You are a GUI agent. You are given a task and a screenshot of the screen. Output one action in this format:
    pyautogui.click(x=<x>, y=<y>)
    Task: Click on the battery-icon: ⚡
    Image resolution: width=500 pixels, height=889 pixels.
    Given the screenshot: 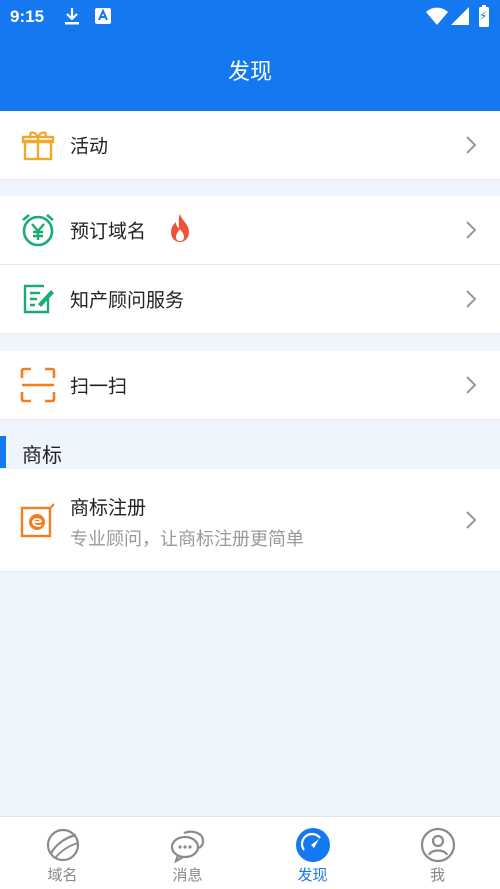 What is the action you would take?
    pyautogui.click(x=484, y=18)
    